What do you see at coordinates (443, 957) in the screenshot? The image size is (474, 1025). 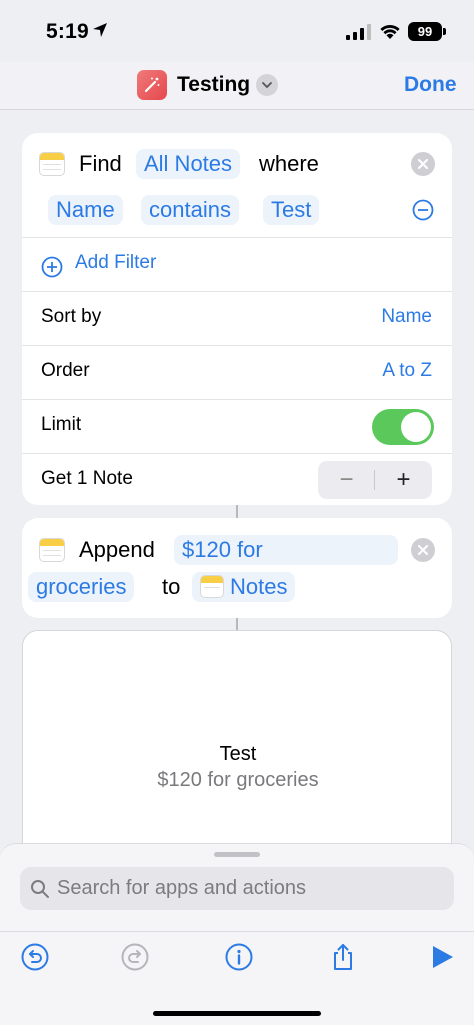 I see `play-icon` at bounding box center [443, 957].